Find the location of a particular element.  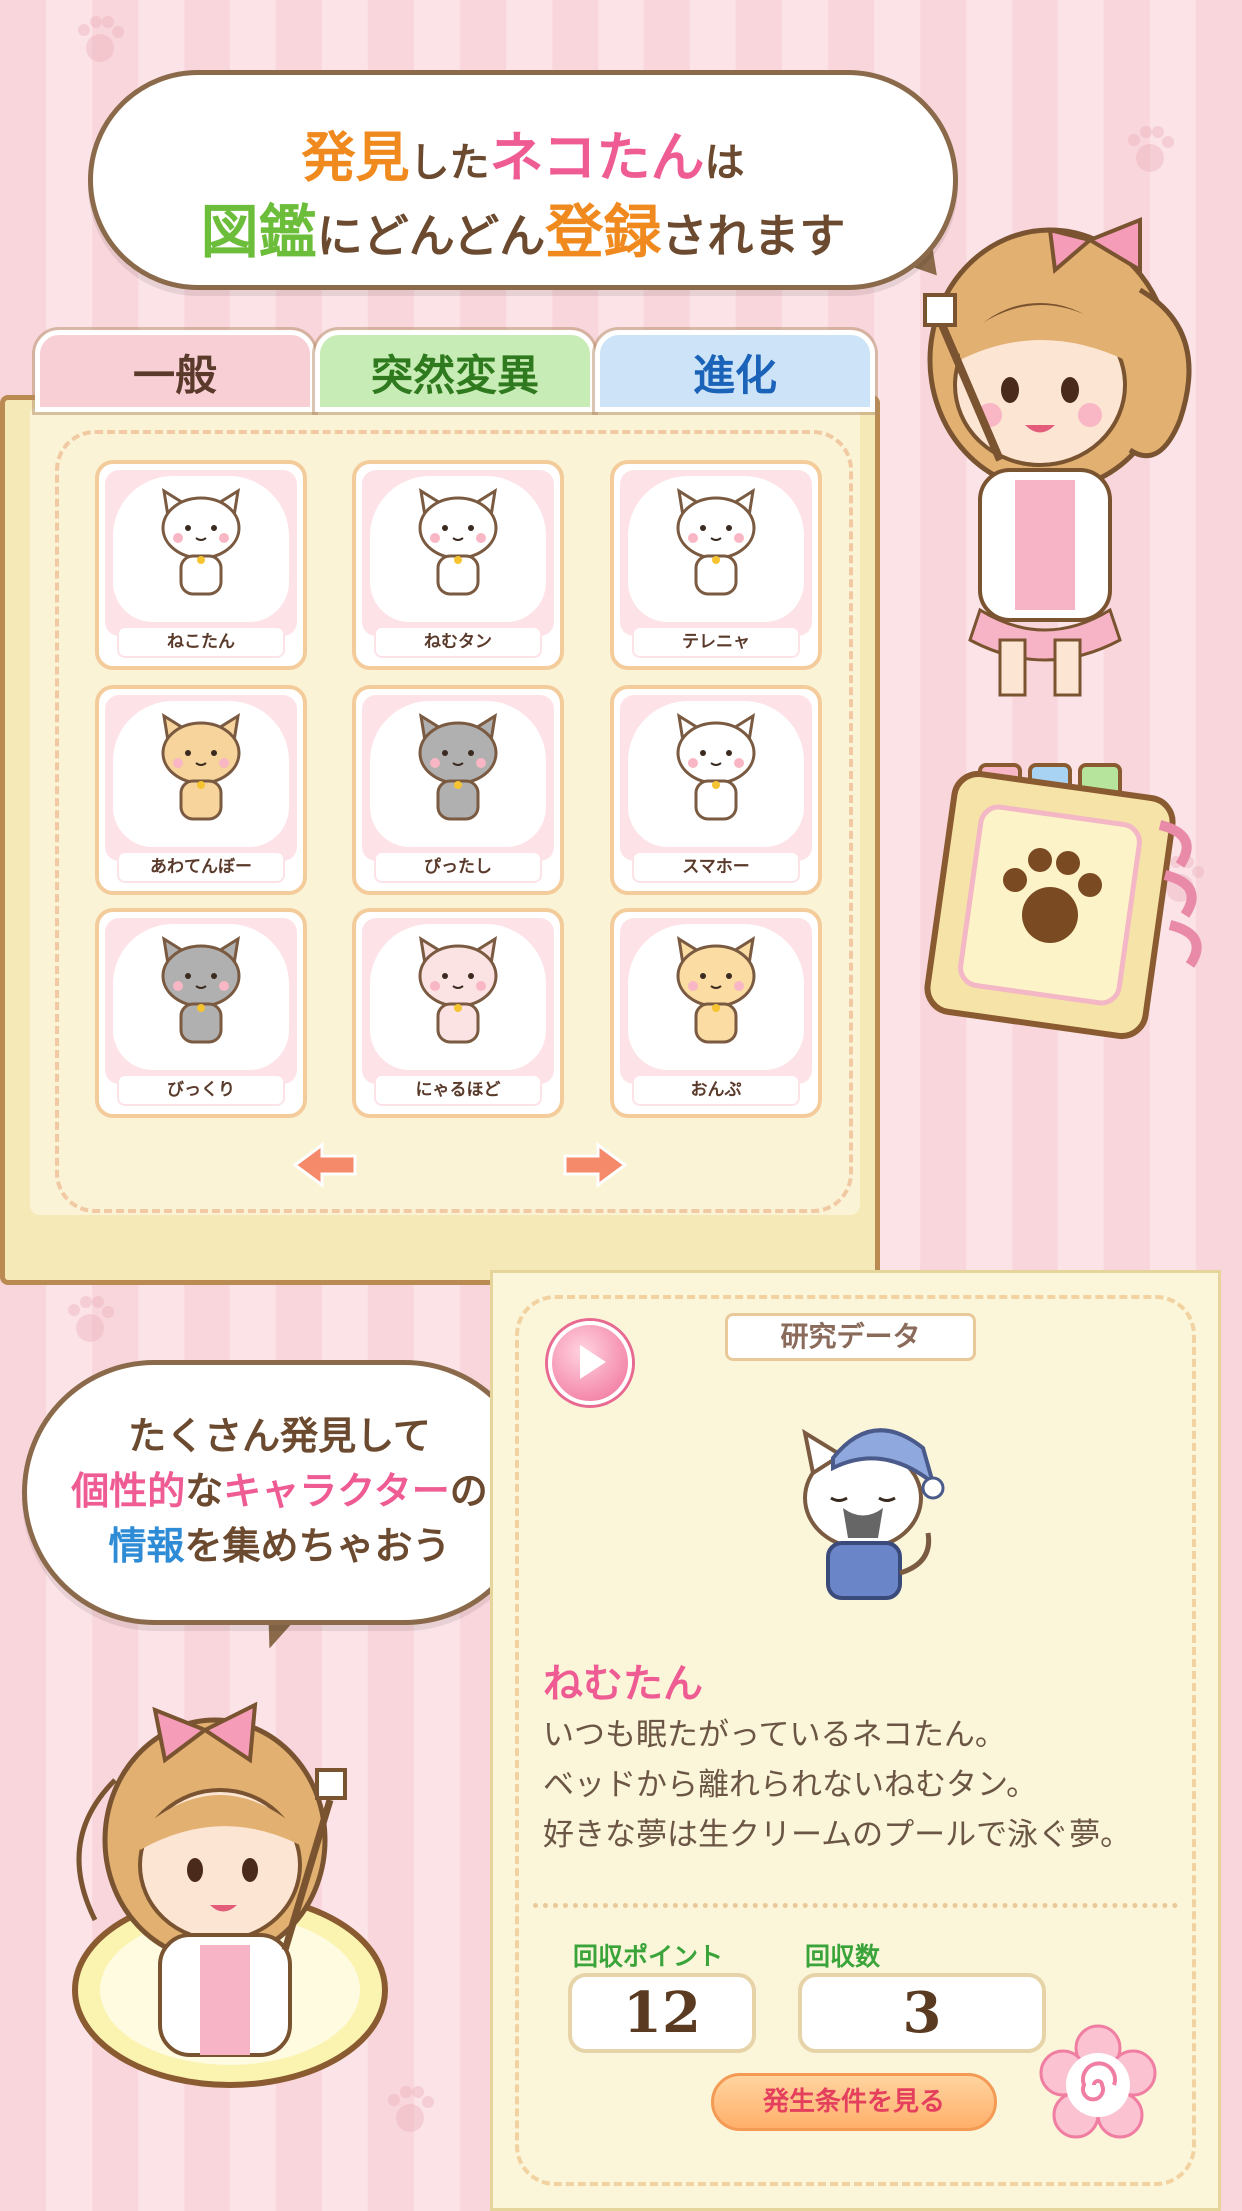

play-voice-button is located at coordinates (590, 1363).